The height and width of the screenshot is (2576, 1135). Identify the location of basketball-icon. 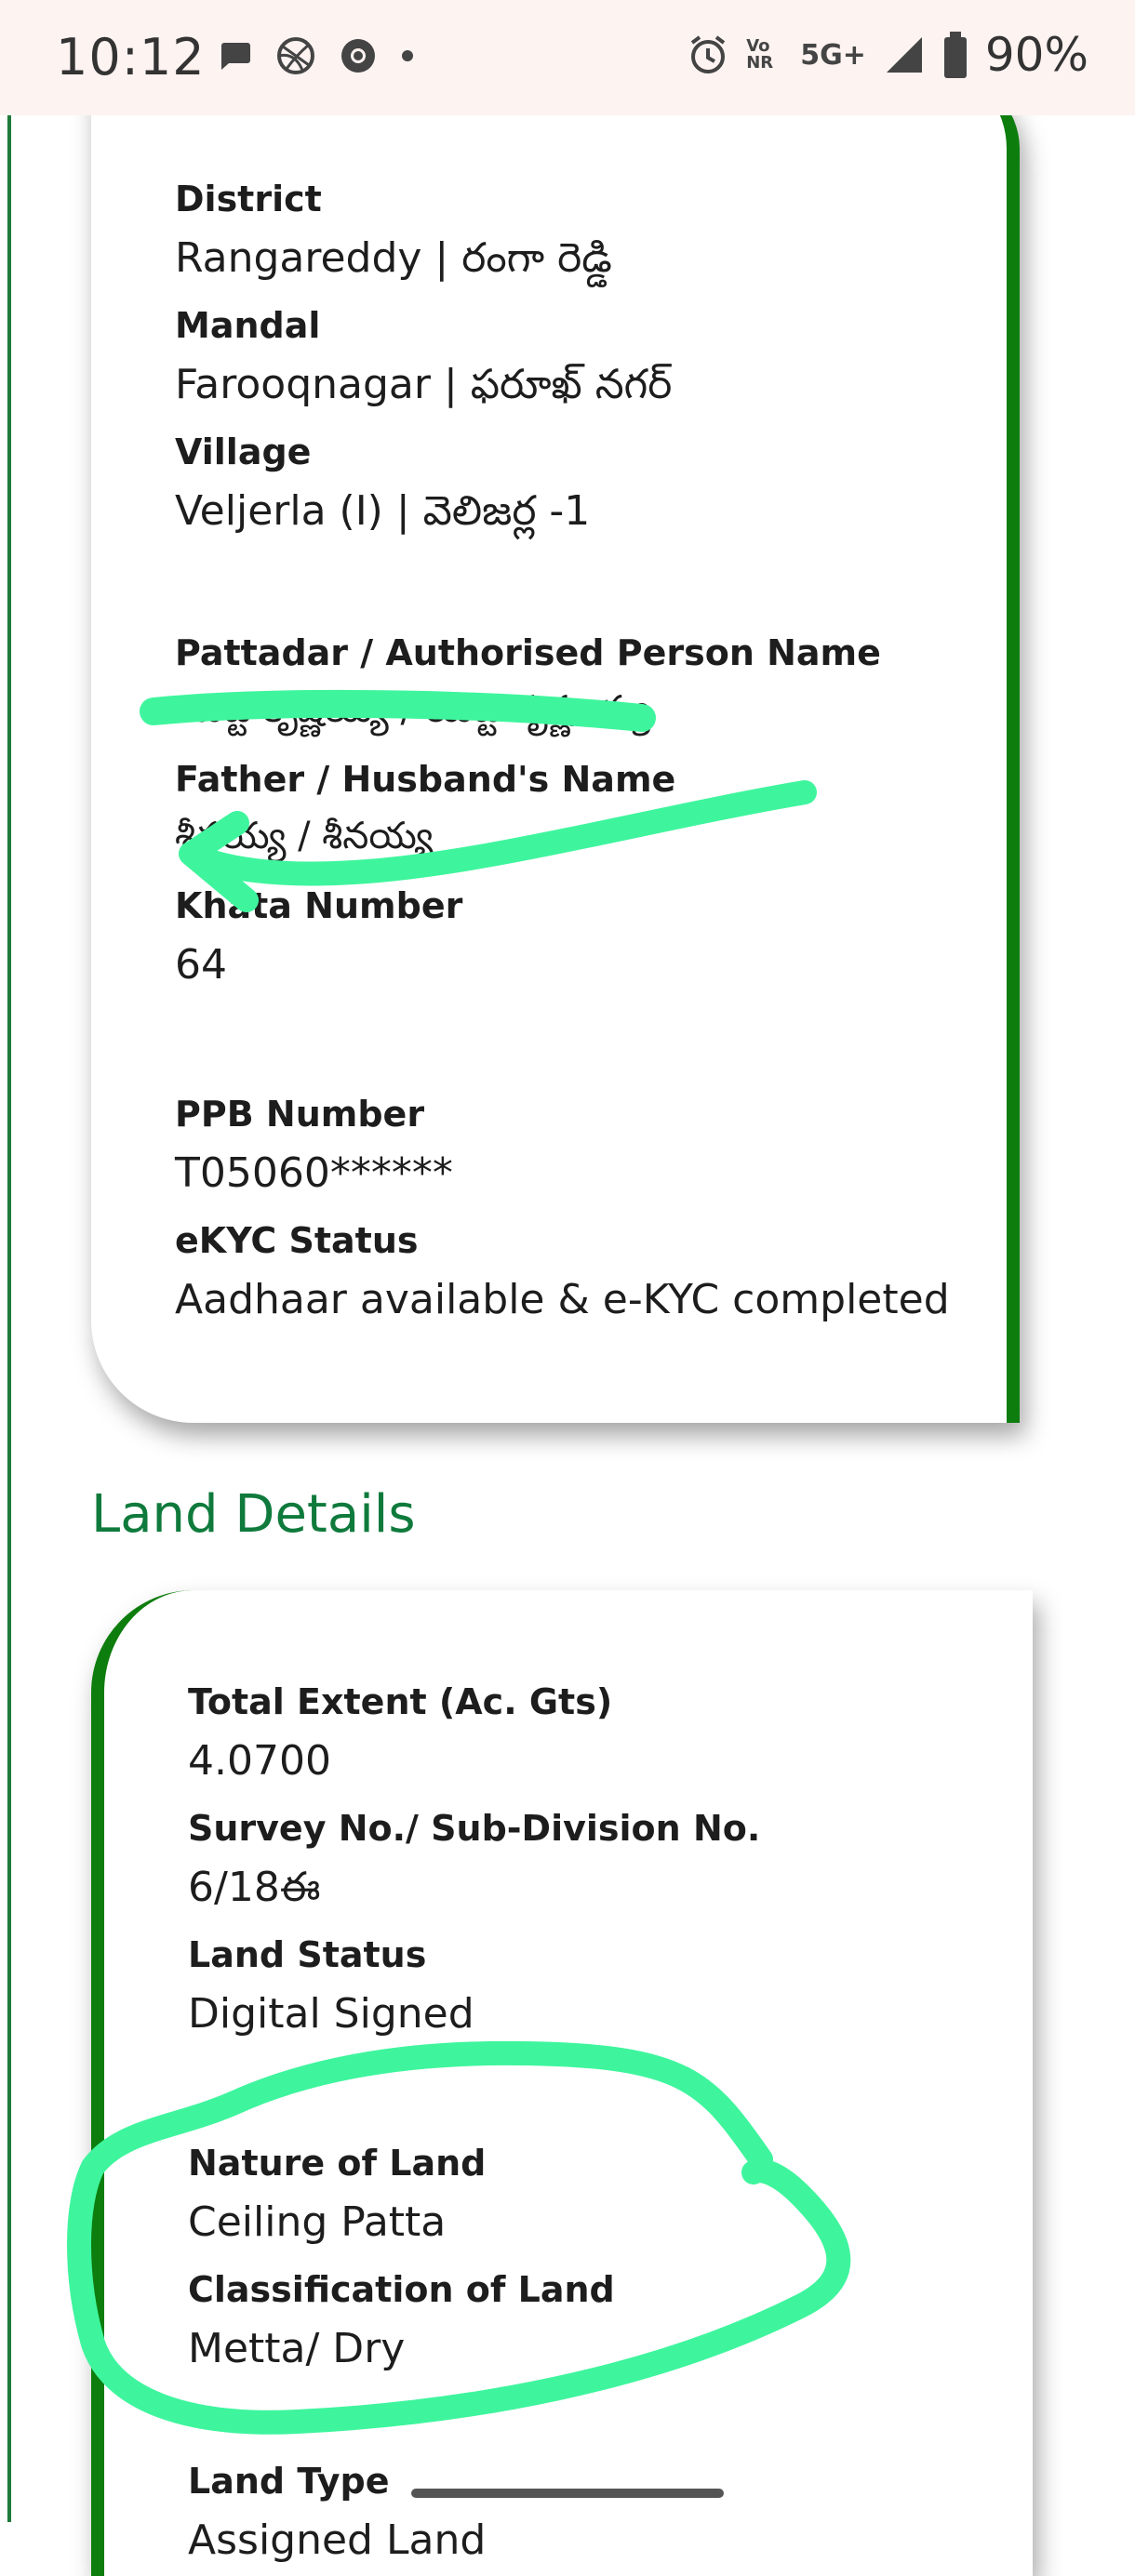
(295, 55).